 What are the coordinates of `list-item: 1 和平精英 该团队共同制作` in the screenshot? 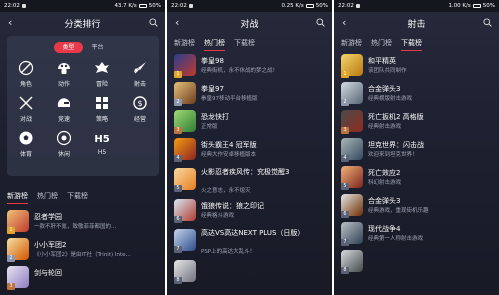 It's located at (416, 66).